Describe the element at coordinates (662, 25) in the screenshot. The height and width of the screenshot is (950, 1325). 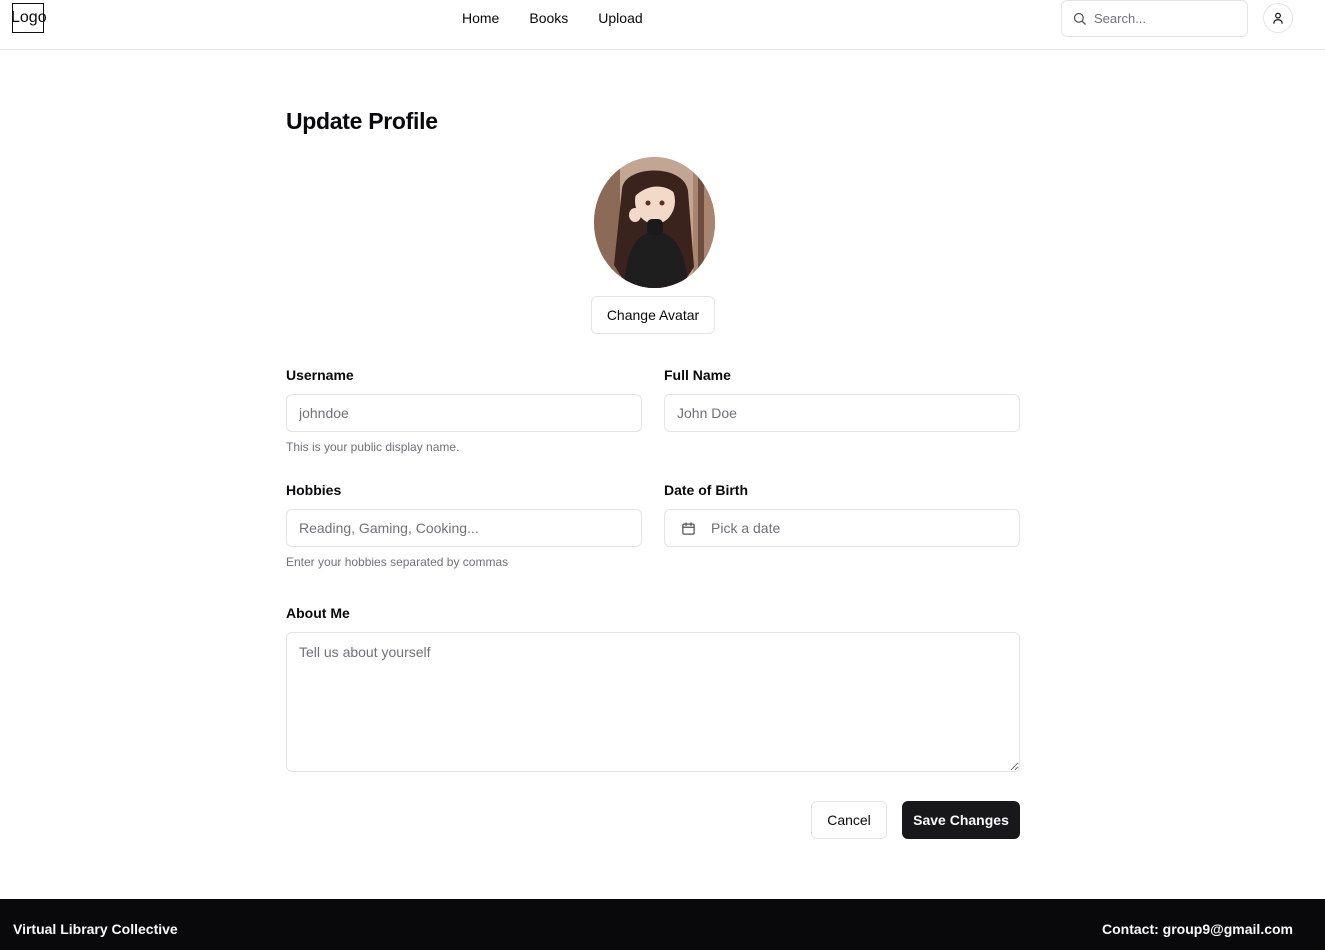
I see `top-navbar: Logo Home Books Upload` at that location.